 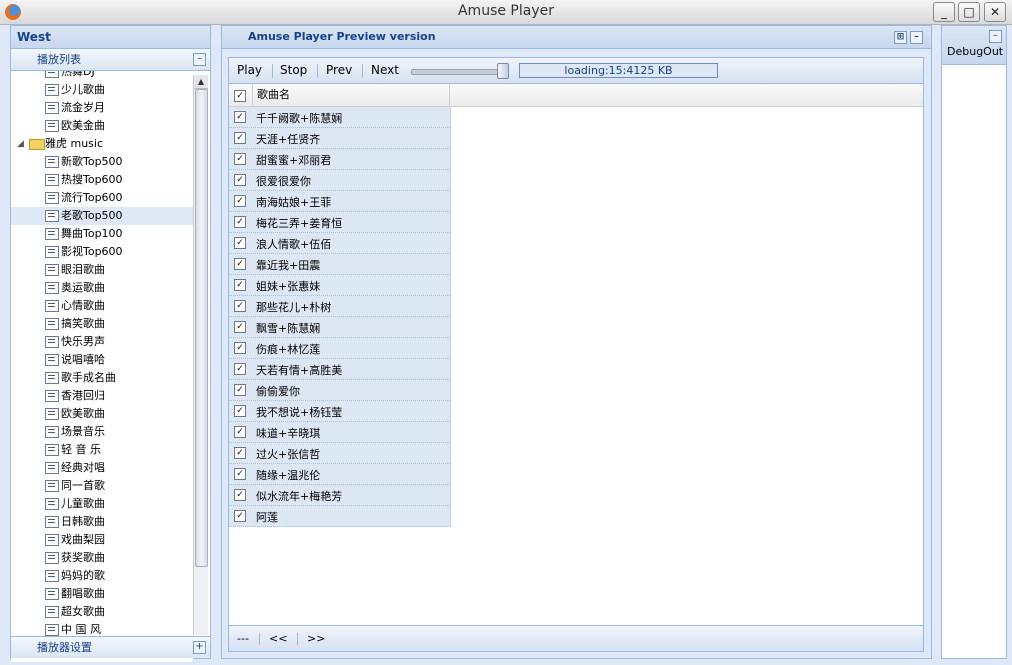 What do you see at coordinates (969, 12) in the screenshot?
I see `maximize-button: □` at bounding box center [969, 12].